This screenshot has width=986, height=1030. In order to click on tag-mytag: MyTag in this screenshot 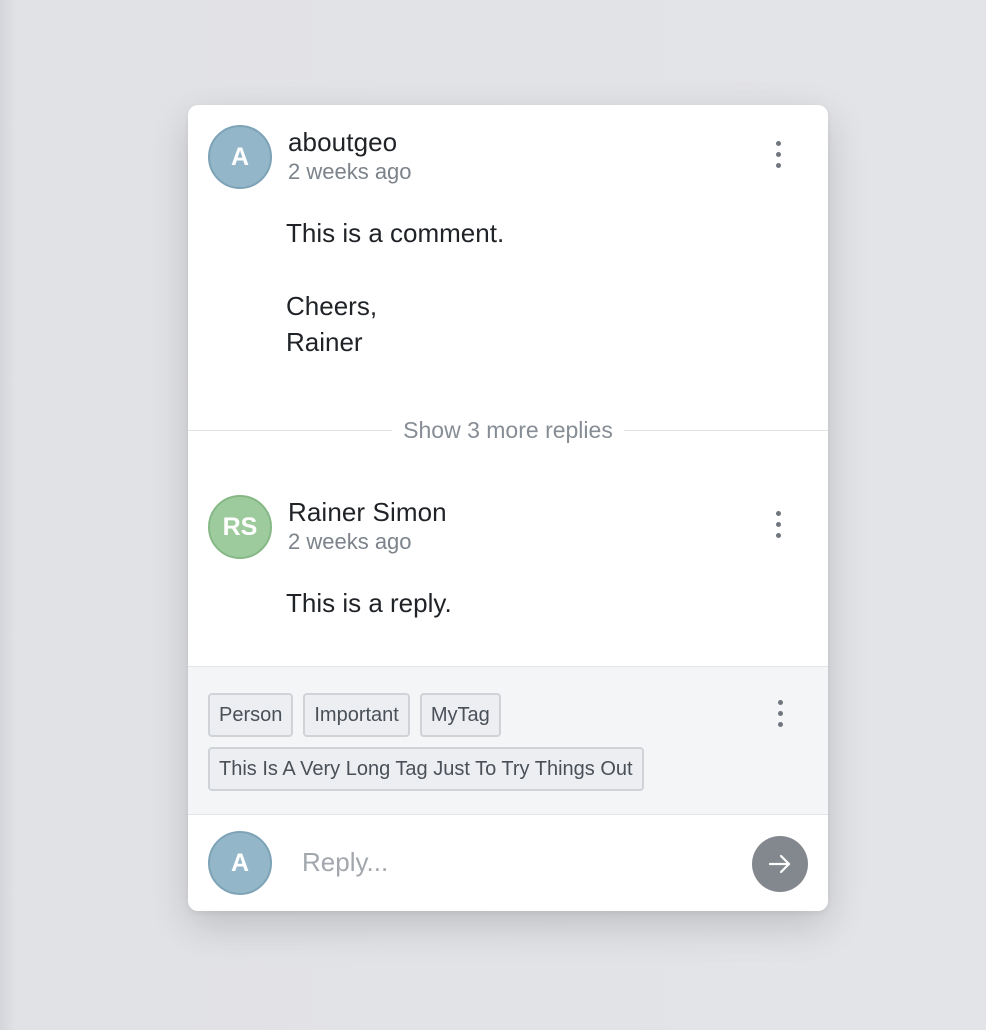, I will do `click(460, 715)`.